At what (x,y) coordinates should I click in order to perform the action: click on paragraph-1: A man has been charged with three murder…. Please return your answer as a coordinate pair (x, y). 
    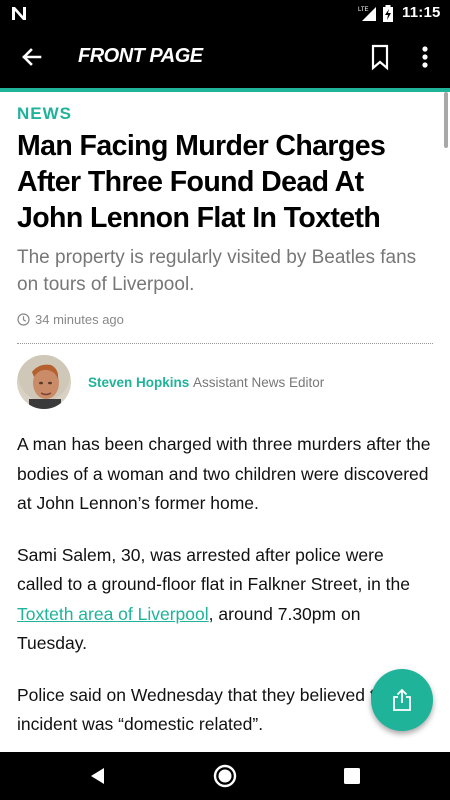
    Looking at the image, I should click on (224, 473).